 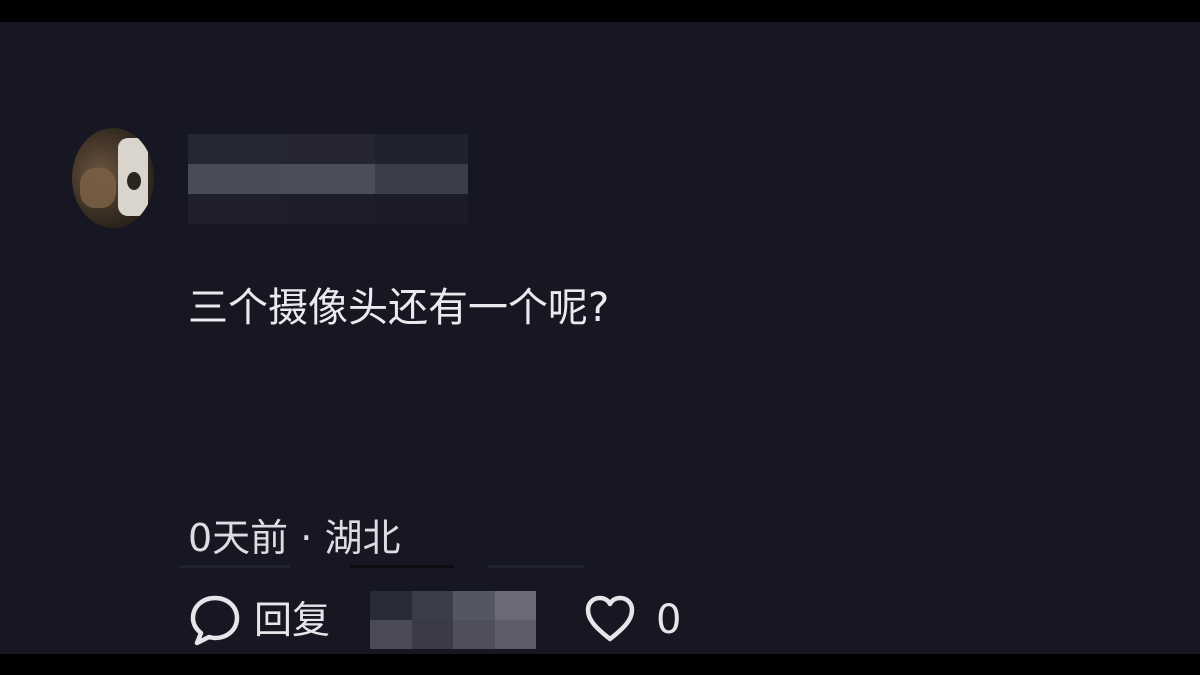 I want to click on avatar, so click(x=113, y=178).